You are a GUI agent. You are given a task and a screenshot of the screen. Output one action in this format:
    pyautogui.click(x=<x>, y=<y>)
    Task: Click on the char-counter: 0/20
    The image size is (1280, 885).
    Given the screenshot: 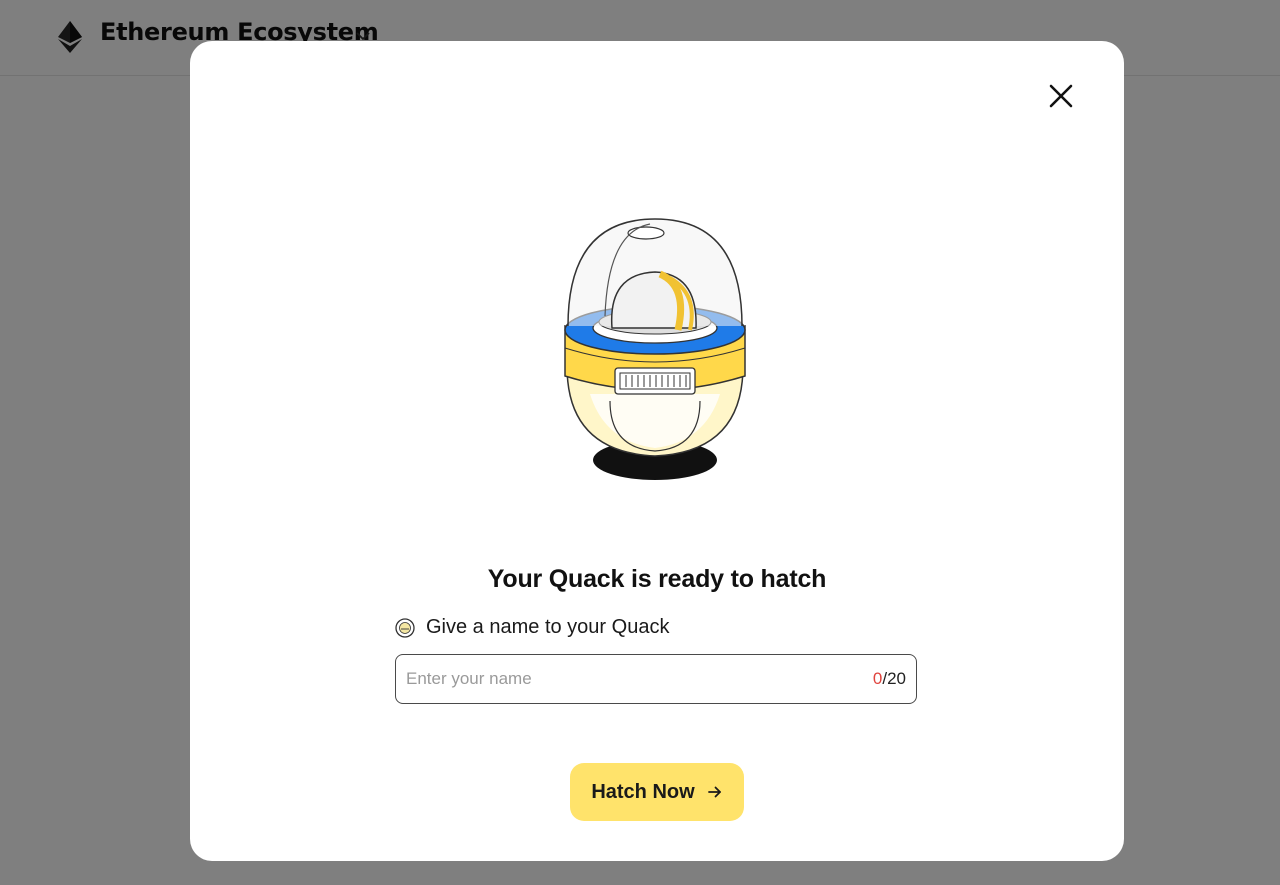 What is the action you would take?
    pyautogui.click(x=889, y=679)
    